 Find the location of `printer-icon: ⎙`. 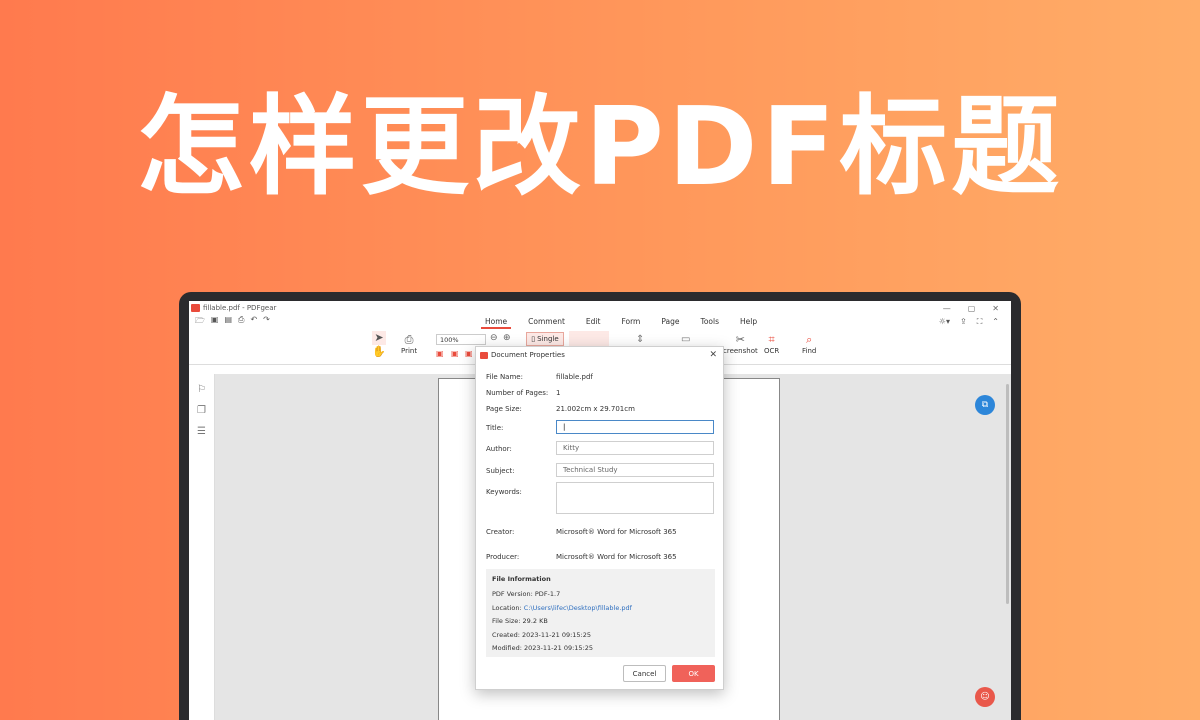

printer-icon: ⎙ is located at coordinates (409, 339).